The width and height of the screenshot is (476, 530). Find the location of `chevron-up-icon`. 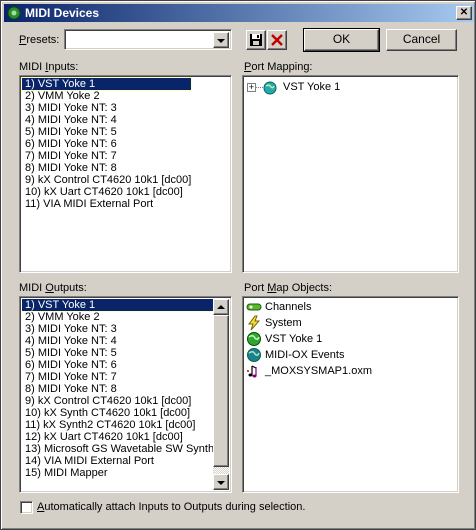

chevron-up-icon is located at coordinates (221, 307).